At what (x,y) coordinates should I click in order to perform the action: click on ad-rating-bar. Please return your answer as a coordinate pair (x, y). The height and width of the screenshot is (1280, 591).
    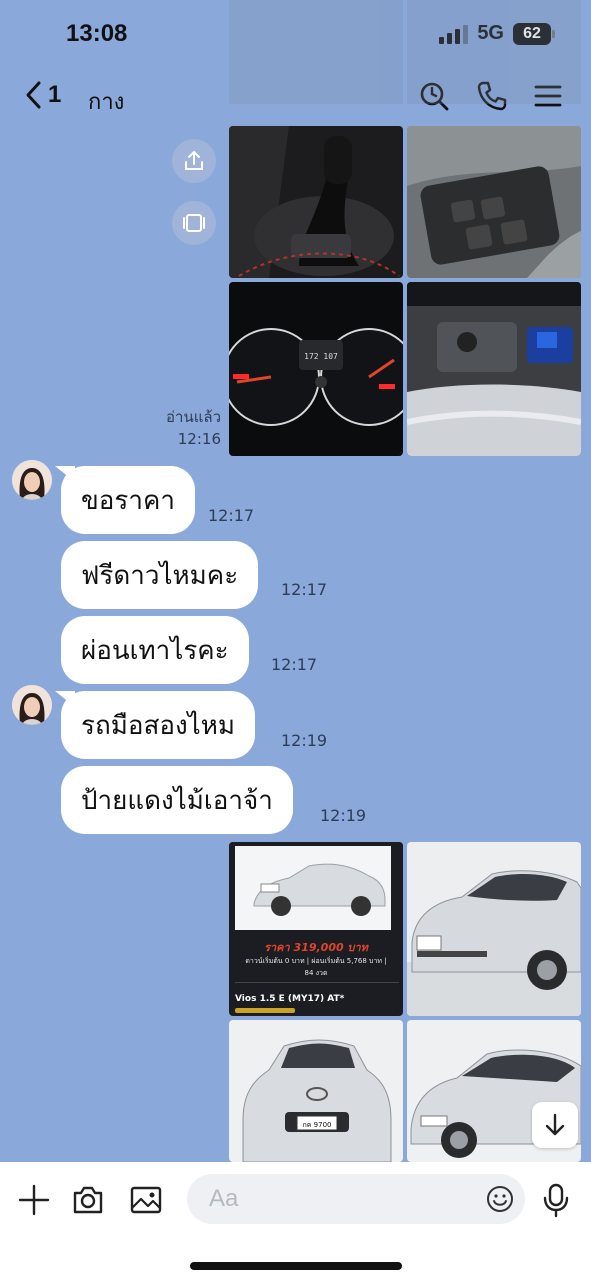
    Looking at the image, I should click on (265, 1010).